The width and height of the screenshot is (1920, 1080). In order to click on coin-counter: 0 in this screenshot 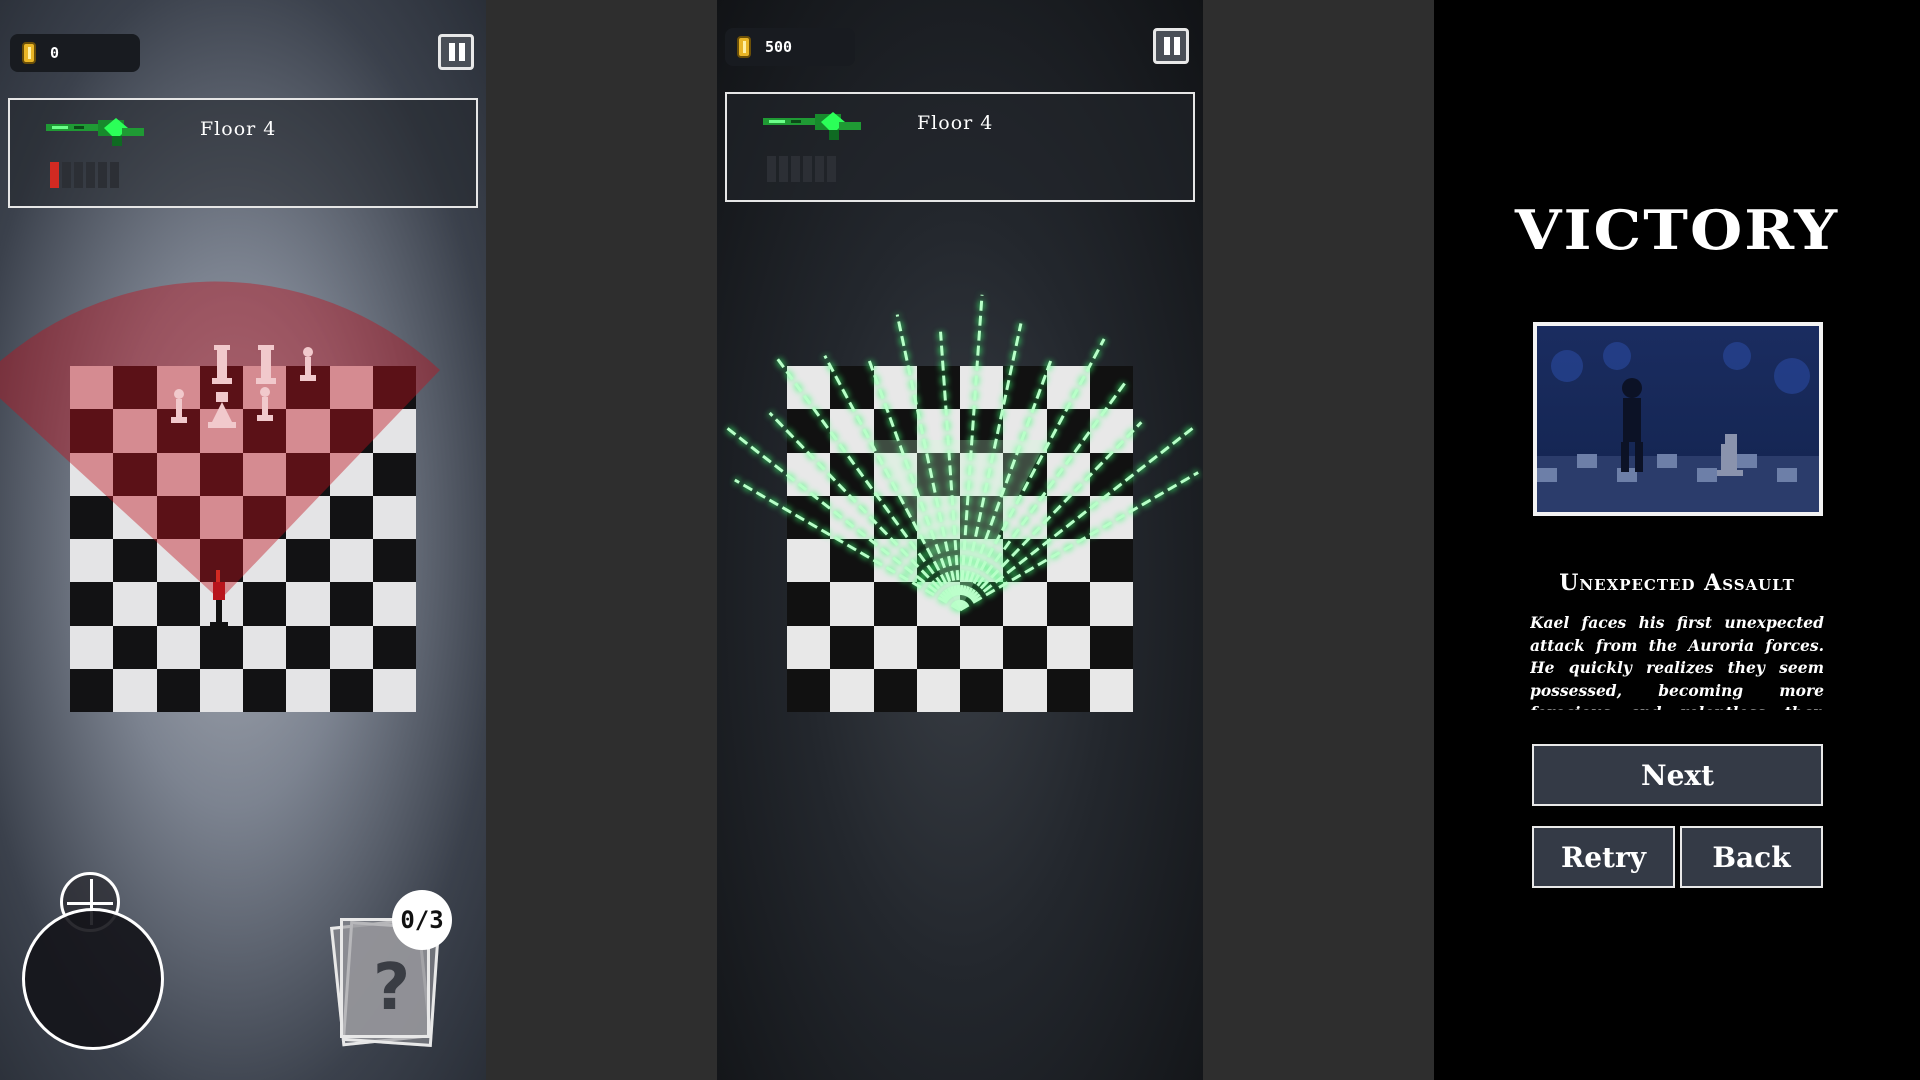, I will do `click(75, 53)`.